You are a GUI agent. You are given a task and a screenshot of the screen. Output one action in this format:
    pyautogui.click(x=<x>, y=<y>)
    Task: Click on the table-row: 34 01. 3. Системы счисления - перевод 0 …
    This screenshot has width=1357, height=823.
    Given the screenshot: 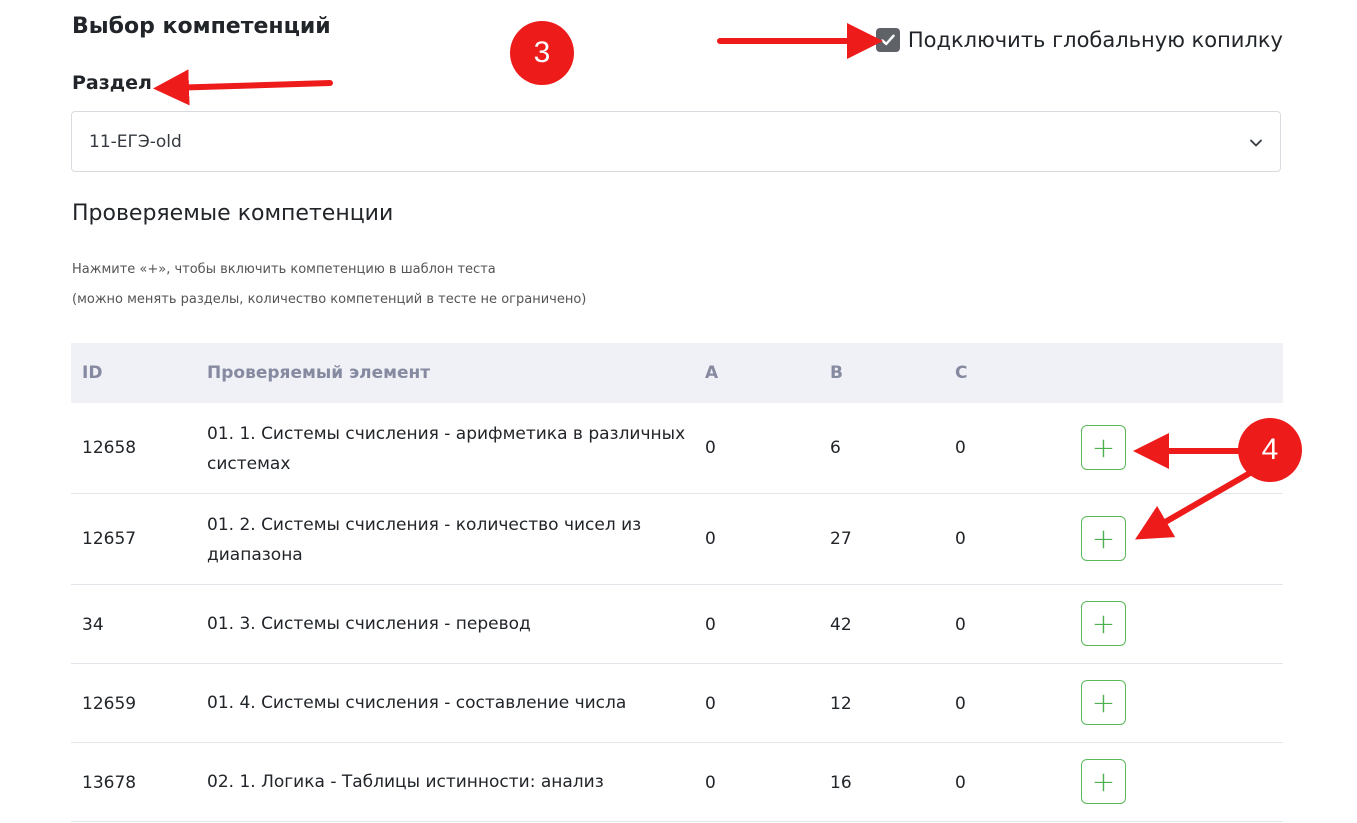 What is the action you would take?
    pyautogui.click(x=677, y=624)
    